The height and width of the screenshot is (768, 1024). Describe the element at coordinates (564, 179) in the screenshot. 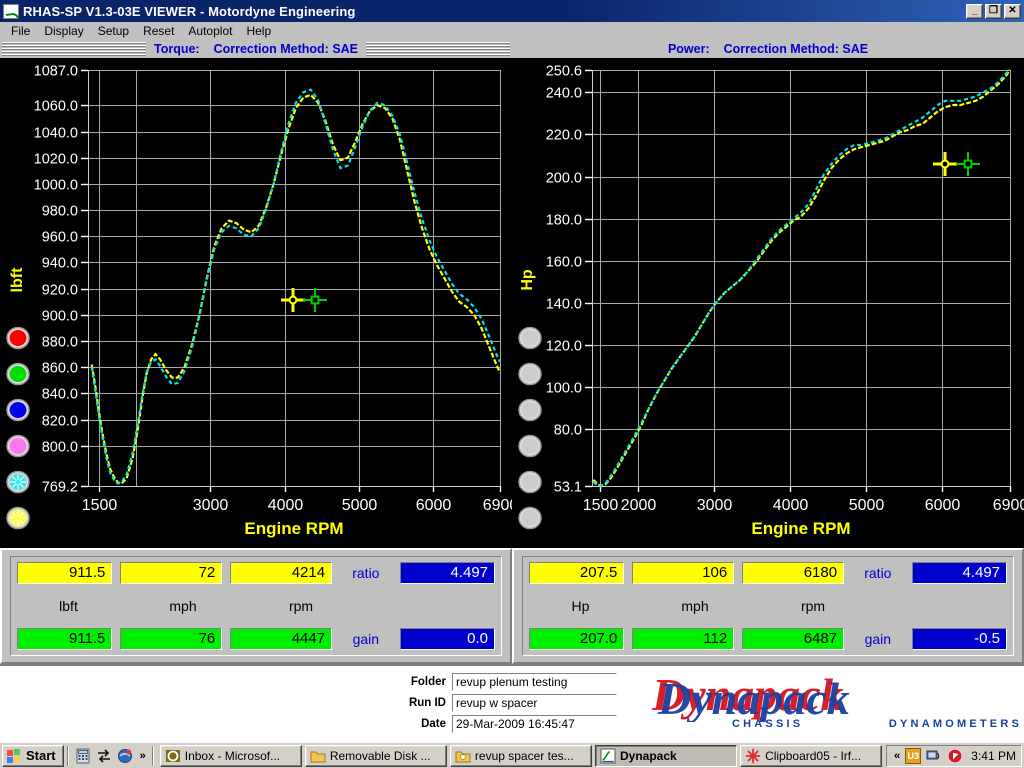

I see `ytick-label: 200.0` at that location.